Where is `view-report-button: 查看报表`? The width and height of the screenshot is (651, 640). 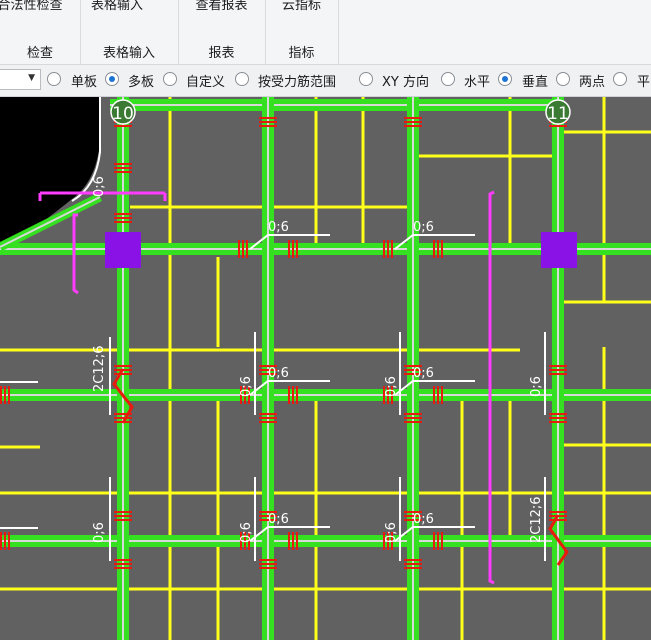
view-report-button: 查看报表 is located at coordinates (221, 6).